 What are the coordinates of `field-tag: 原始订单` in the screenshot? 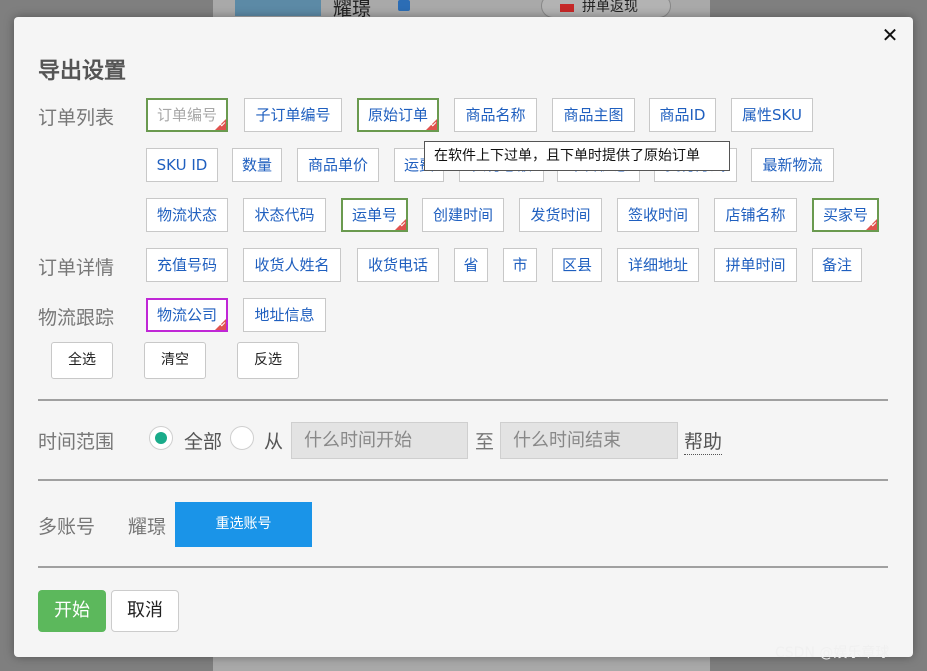 It's located at (398, 115).